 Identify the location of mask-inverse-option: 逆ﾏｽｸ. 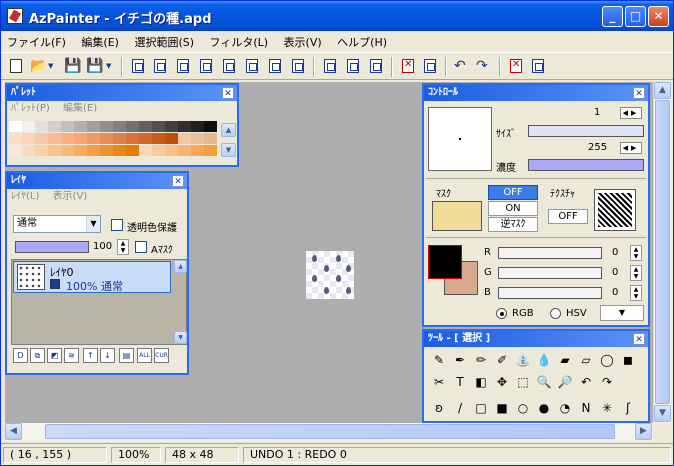
(513, 224).